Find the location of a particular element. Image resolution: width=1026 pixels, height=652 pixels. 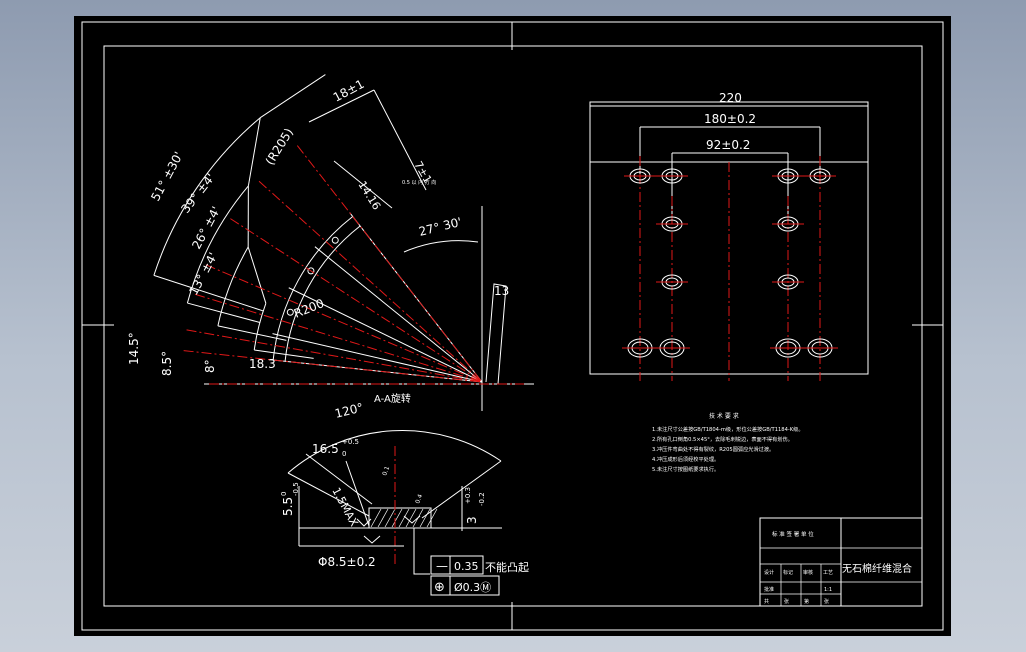

tol-row1-value: 0.35 is located at coordinates (466, 566).